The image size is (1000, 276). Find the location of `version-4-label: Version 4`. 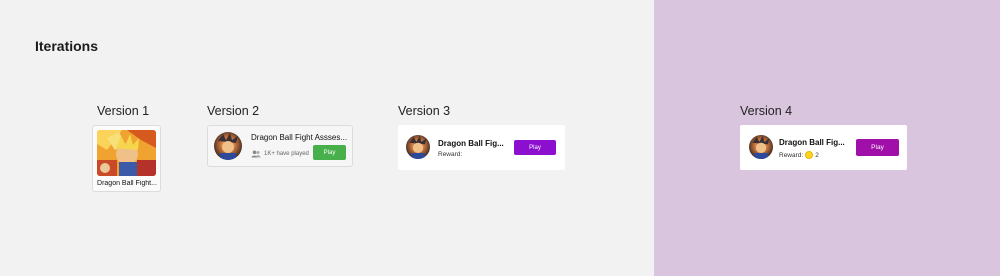

version-4-label: Version 4 is located at coordinates (766, 111).